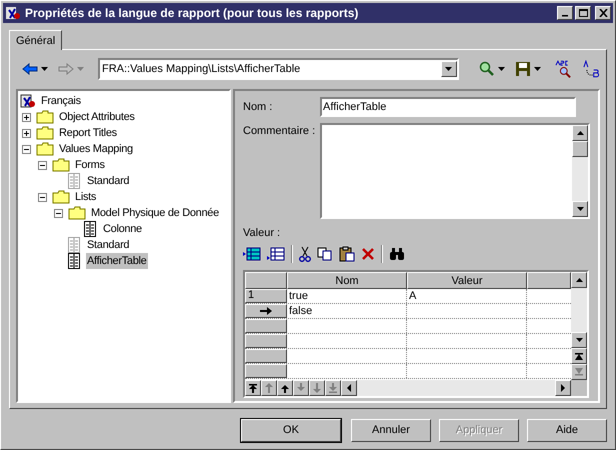 This screenshot has width=616, height=450. I want to click on paste-icon, so click(347, 254).